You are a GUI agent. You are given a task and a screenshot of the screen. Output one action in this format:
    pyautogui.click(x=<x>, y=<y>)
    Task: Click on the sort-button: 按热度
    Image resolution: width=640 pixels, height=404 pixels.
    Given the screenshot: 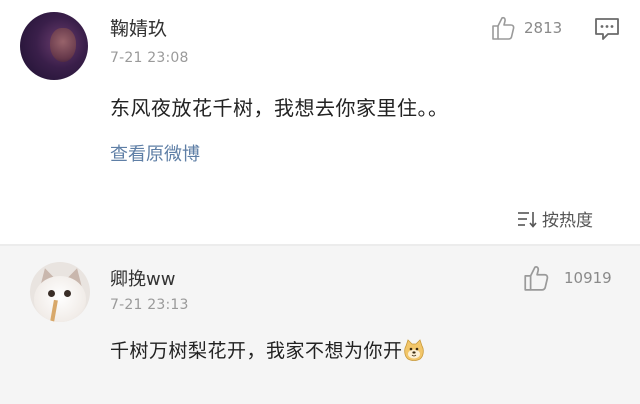 What is the action you would take?
    pyautogui.click(x=554, y=218)
    